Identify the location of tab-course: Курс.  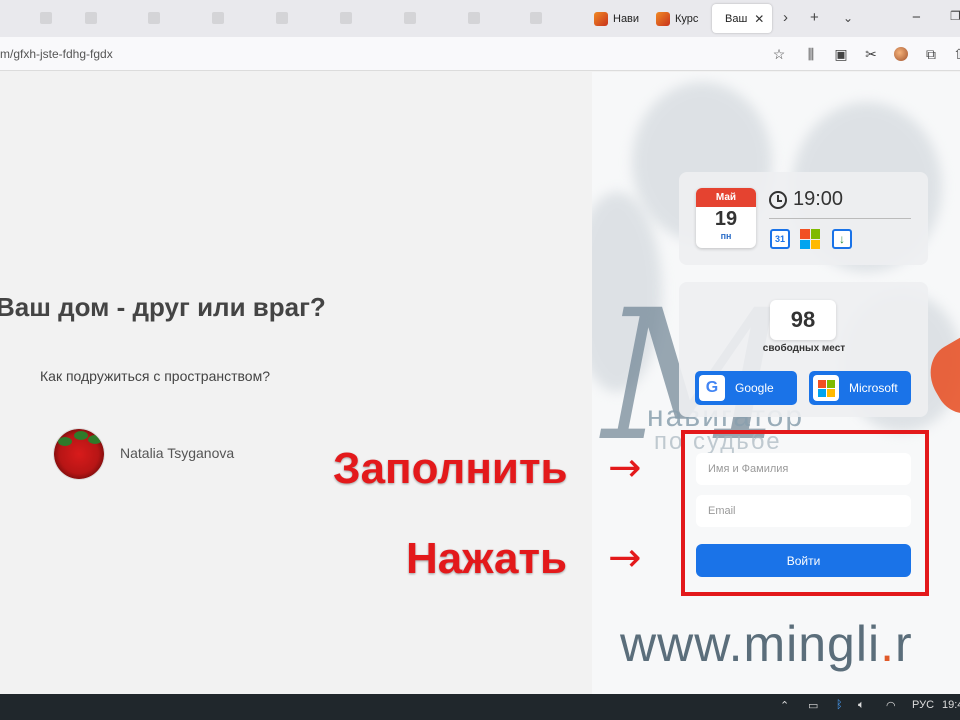
(677, 18).